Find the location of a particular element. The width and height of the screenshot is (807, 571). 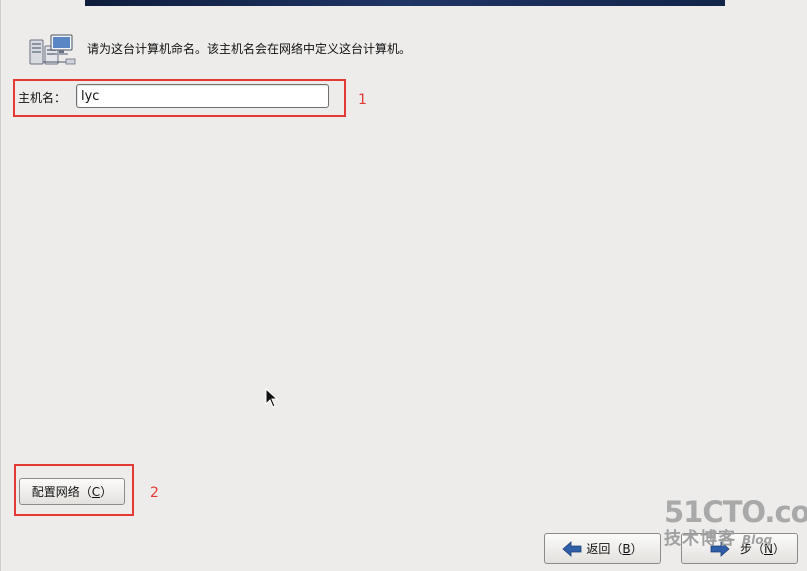

back-suffix: ） is located at coordinates (636, 549).